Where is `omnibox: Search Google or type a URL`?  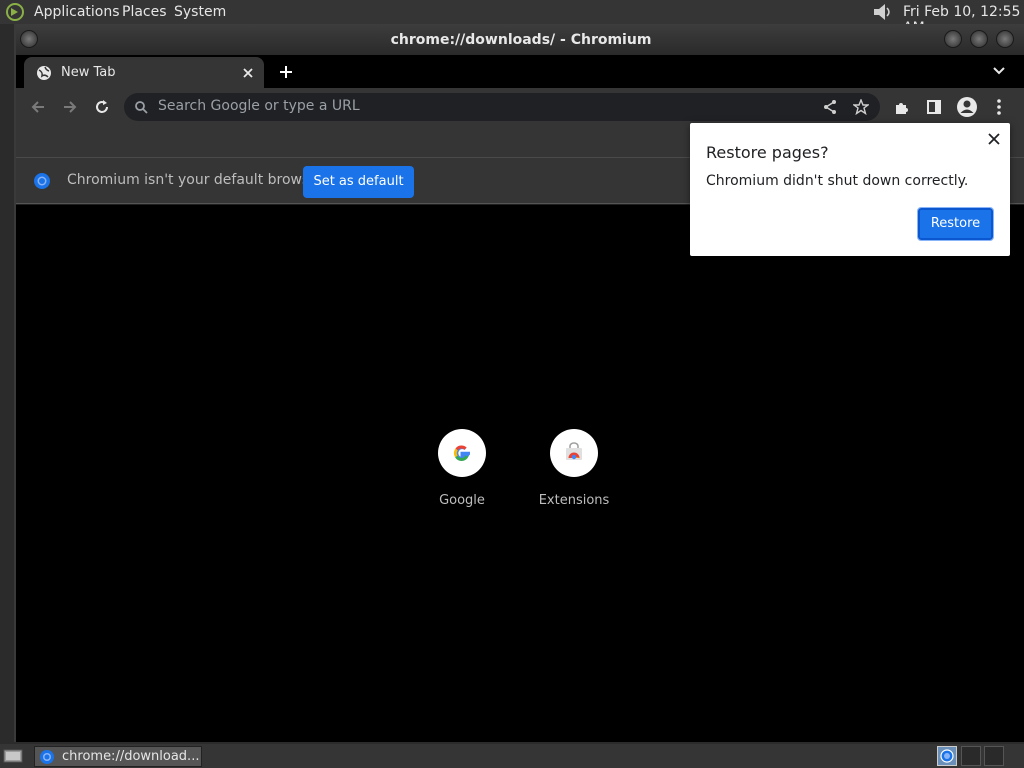
omnibox: Search Google or type a URL is located at coordinates (502, 107).